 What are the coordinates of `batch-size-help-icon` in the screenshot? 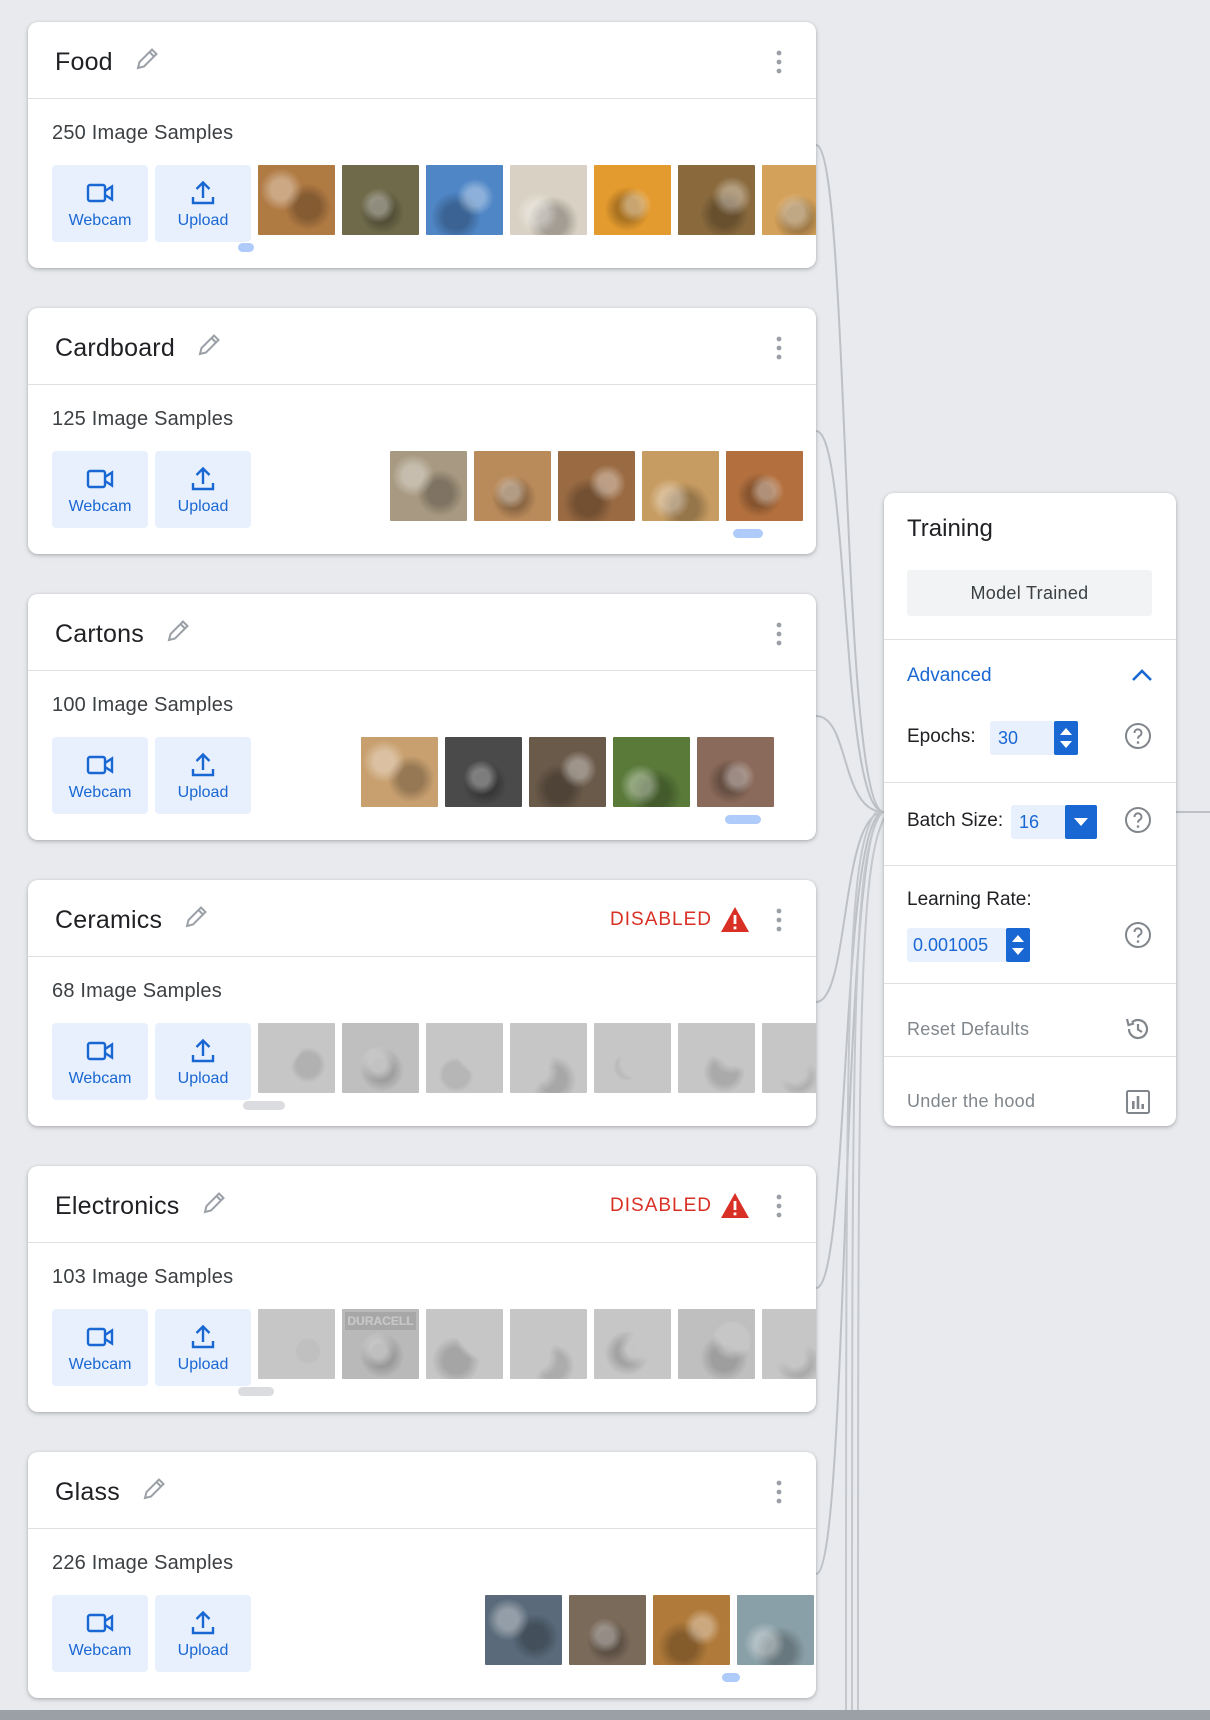 It's located at (1138, 820).